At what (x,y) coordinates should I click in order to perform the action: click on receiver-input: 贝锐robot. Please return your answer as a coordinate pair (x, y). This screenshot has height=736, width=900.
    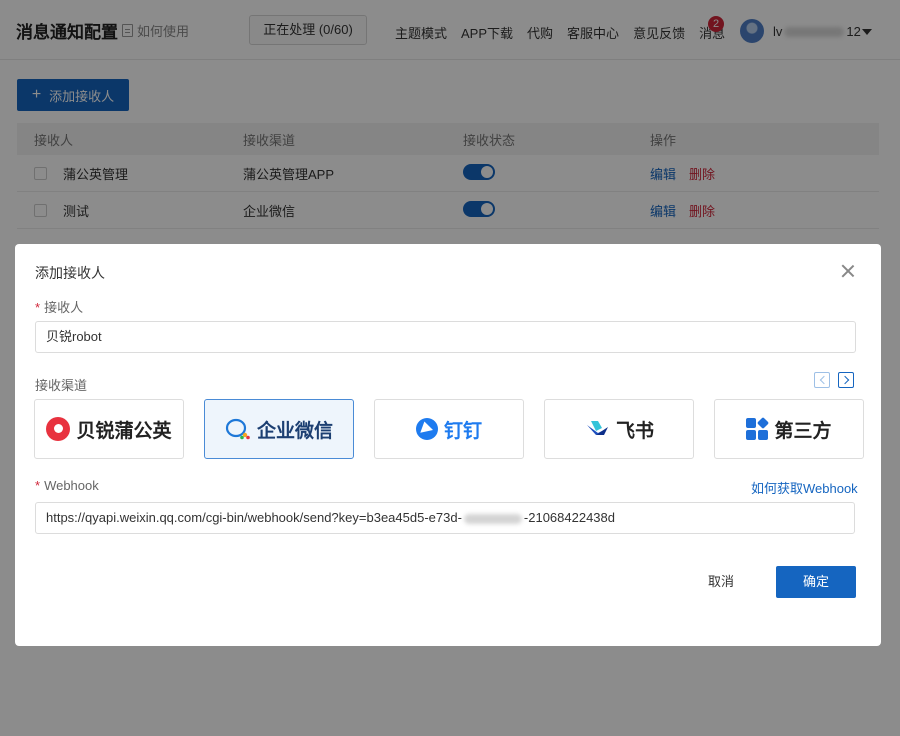
    Looking at the image, I should click on (445, 337).